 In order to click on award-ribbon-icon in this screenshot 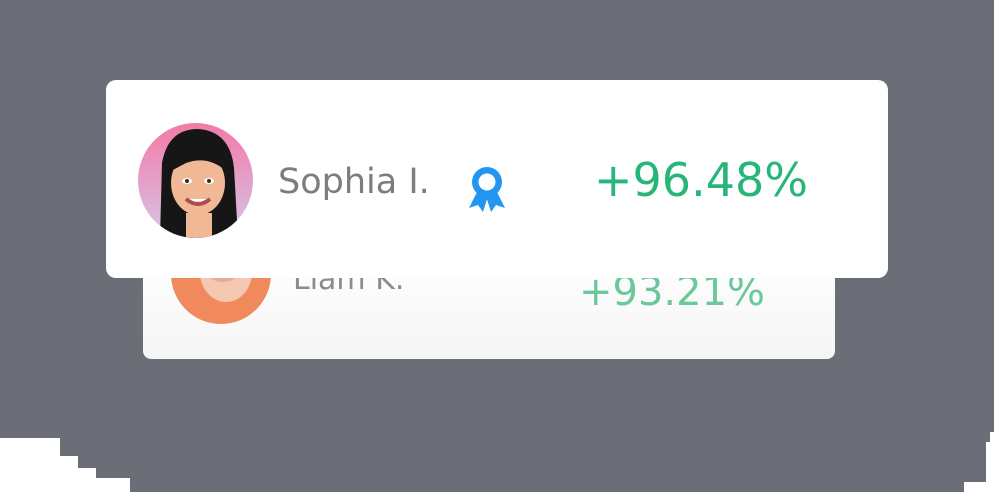, I will do `click(487, 189)`.